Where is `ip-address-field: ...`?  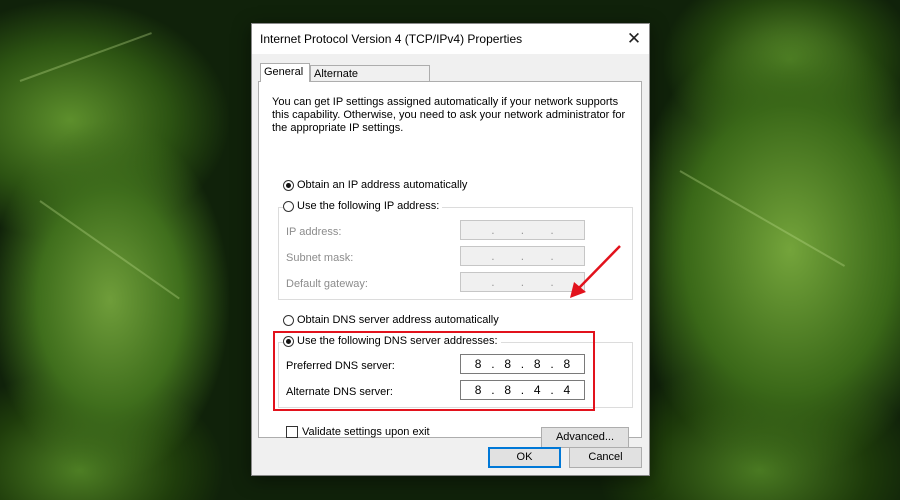 ip-address-field: ... is located at coordinates (522, 230).